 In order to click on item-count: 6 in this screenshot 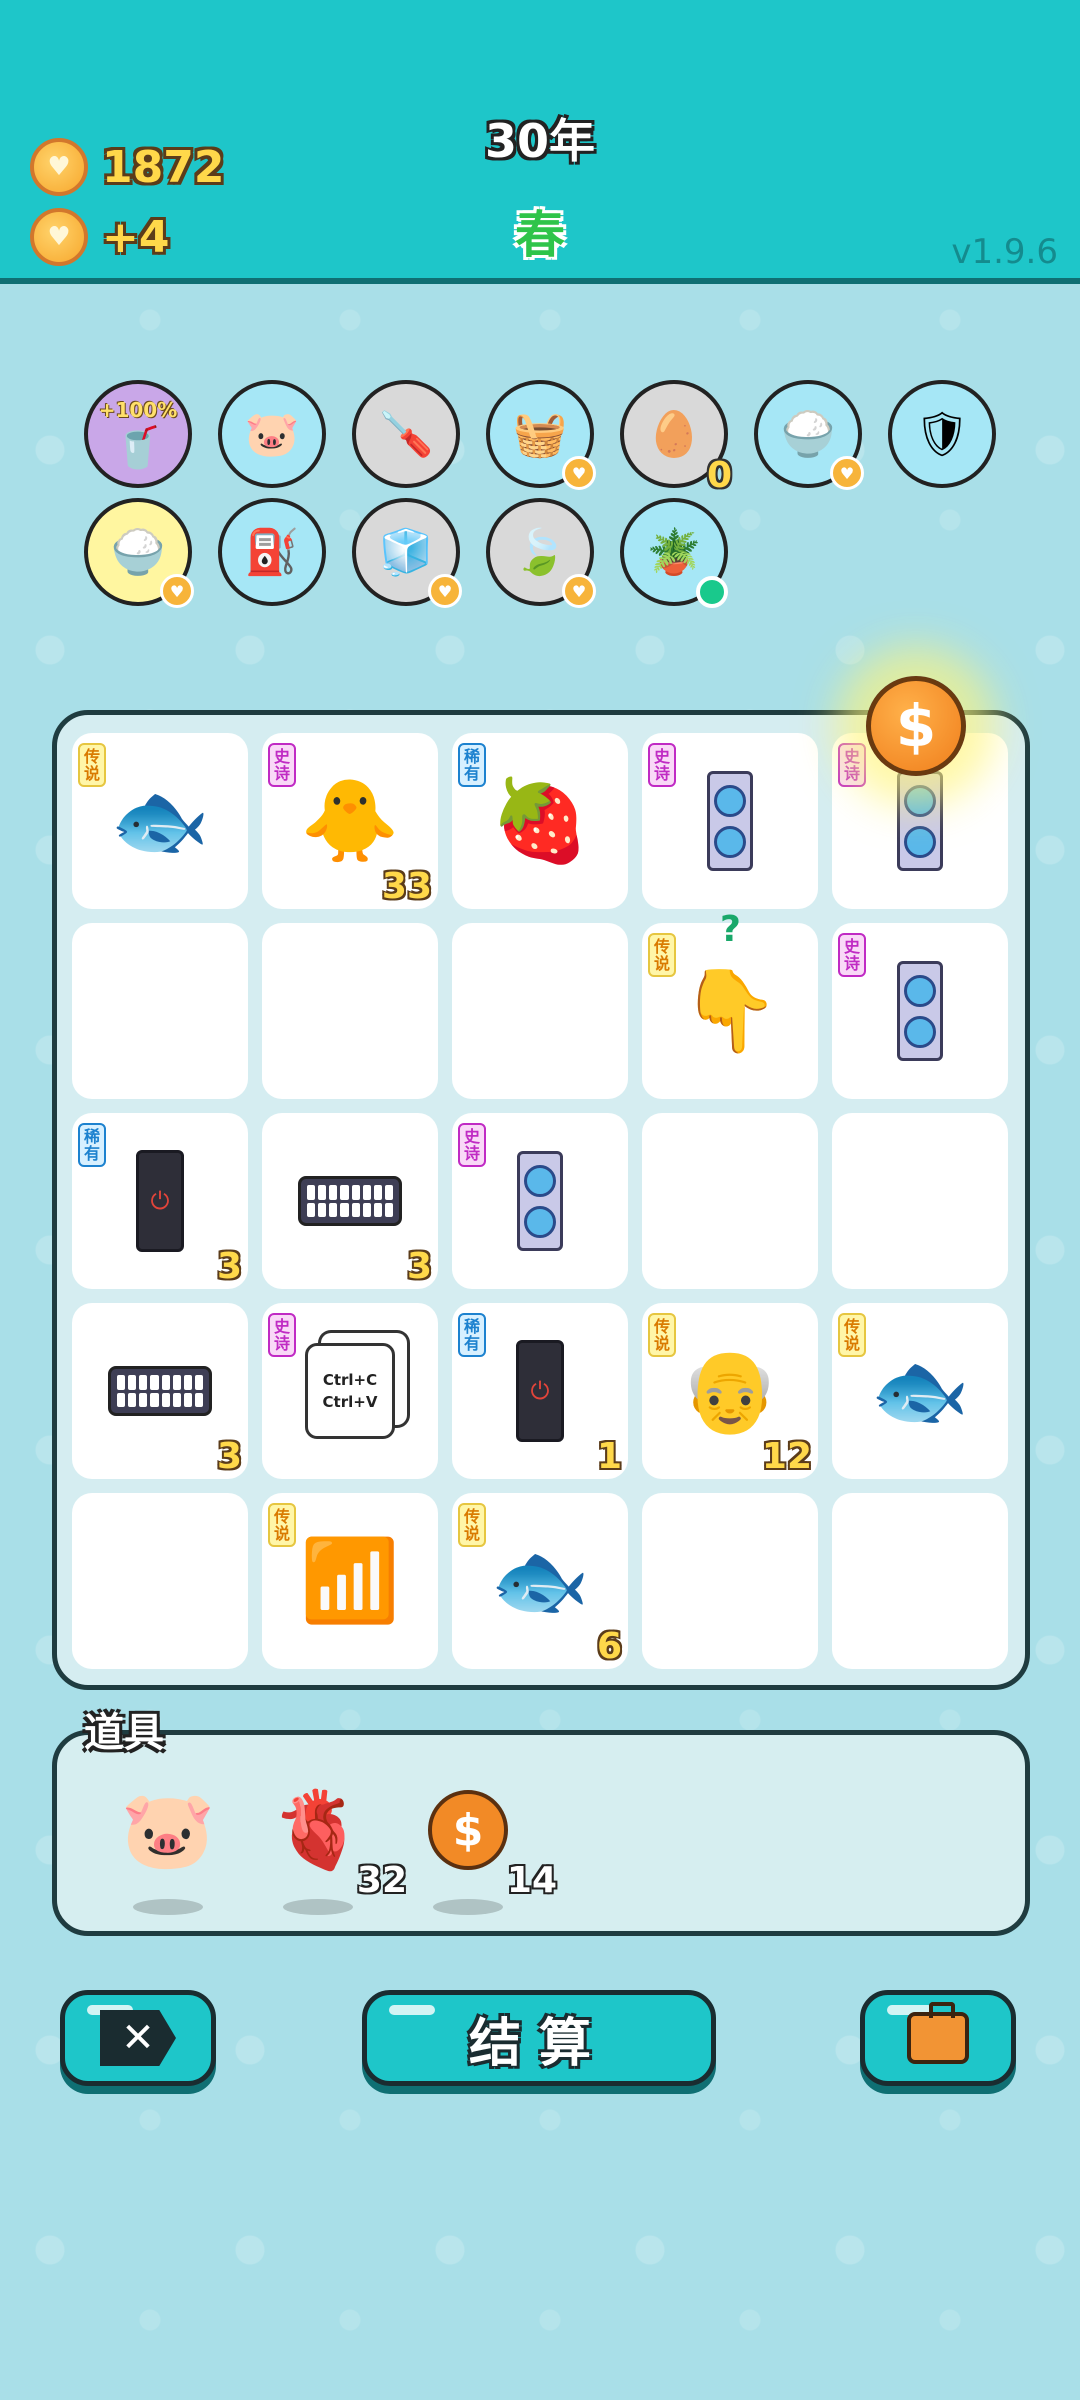, I will do `click(609, 1646)`.